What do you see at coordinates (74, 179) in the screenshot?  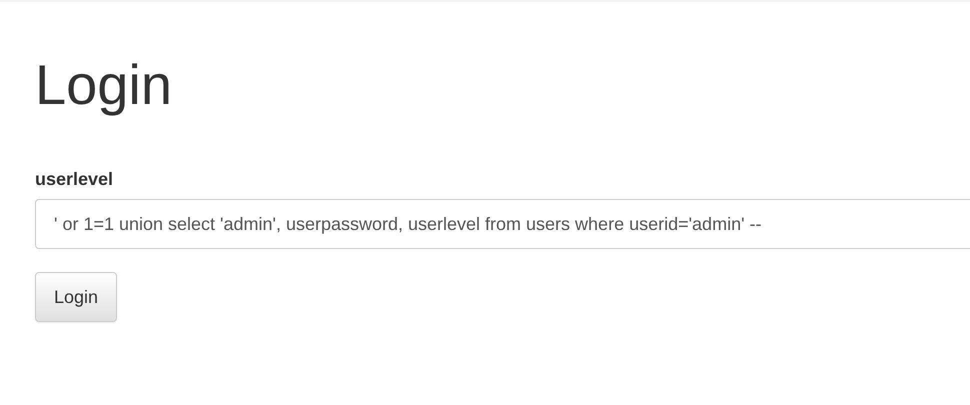 I see `field-label: userlevel` at bounding box center [74, 179].